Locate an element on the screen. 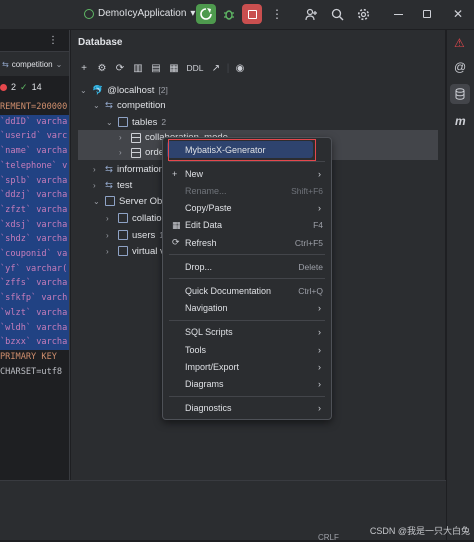 The width and height of the screenshot is (474, 542). menu-item-tools: Tools› is located at coordinates (247, 349).